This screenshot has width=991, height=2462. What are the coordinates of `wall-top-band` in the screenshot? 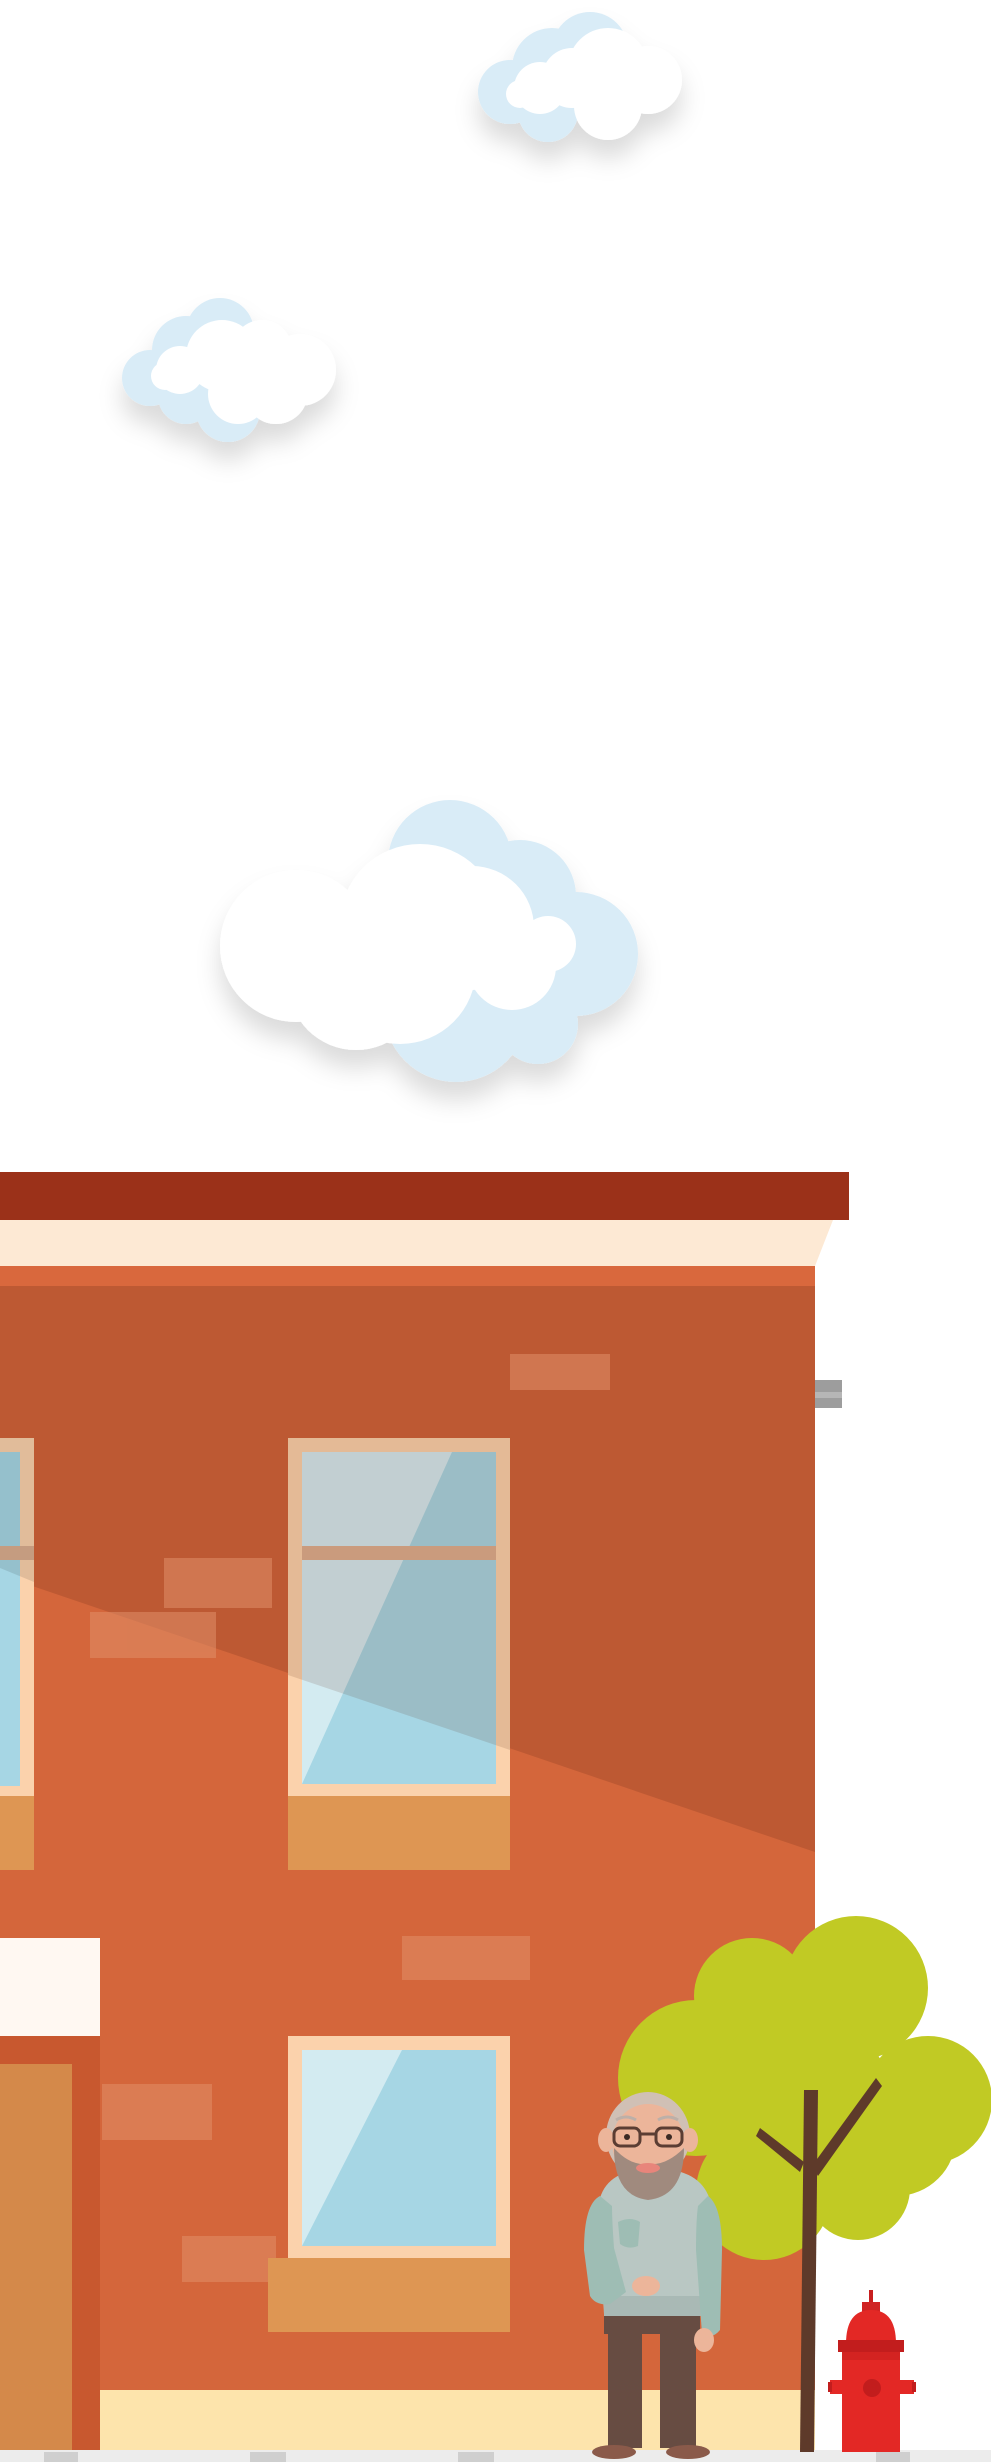 It's located at (407, 1276).